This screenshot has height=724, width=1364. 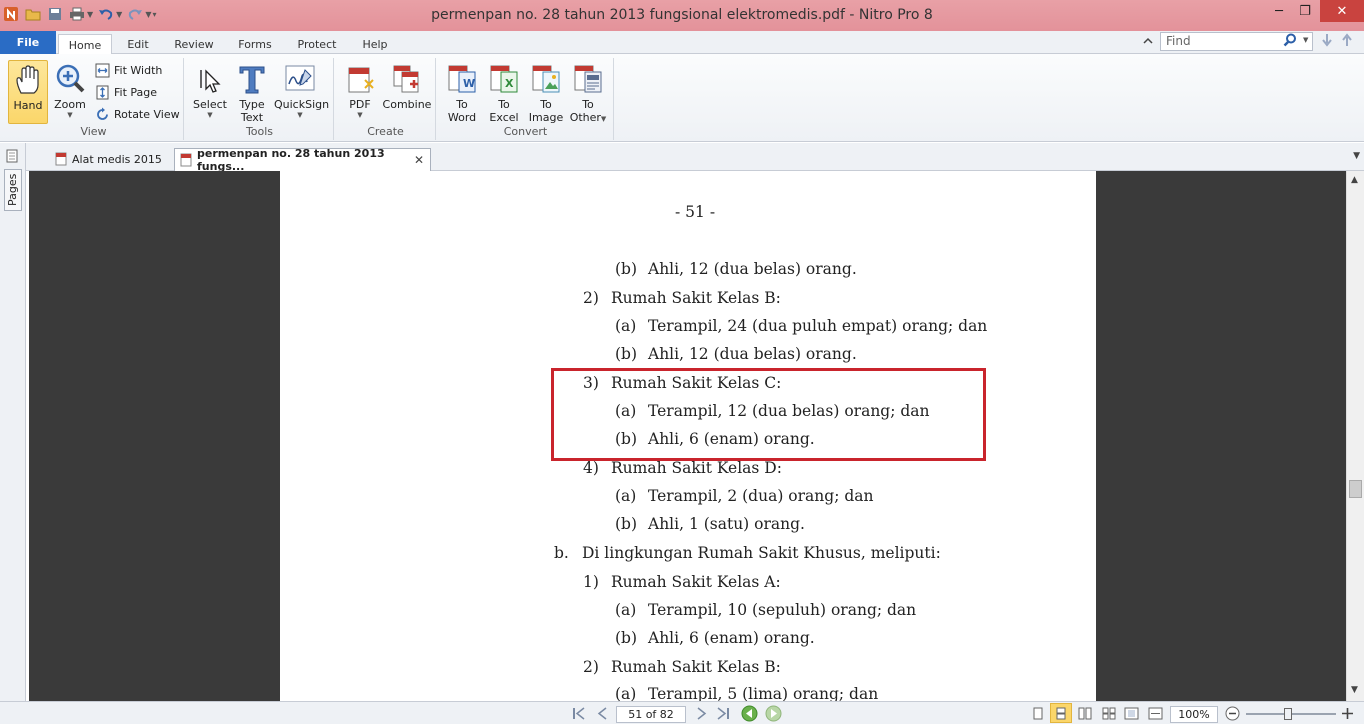 What do you see at coordinates (591, 298) in the screenshot?
I see `list-item-marker: 2)` at bounding box center [591, 298].